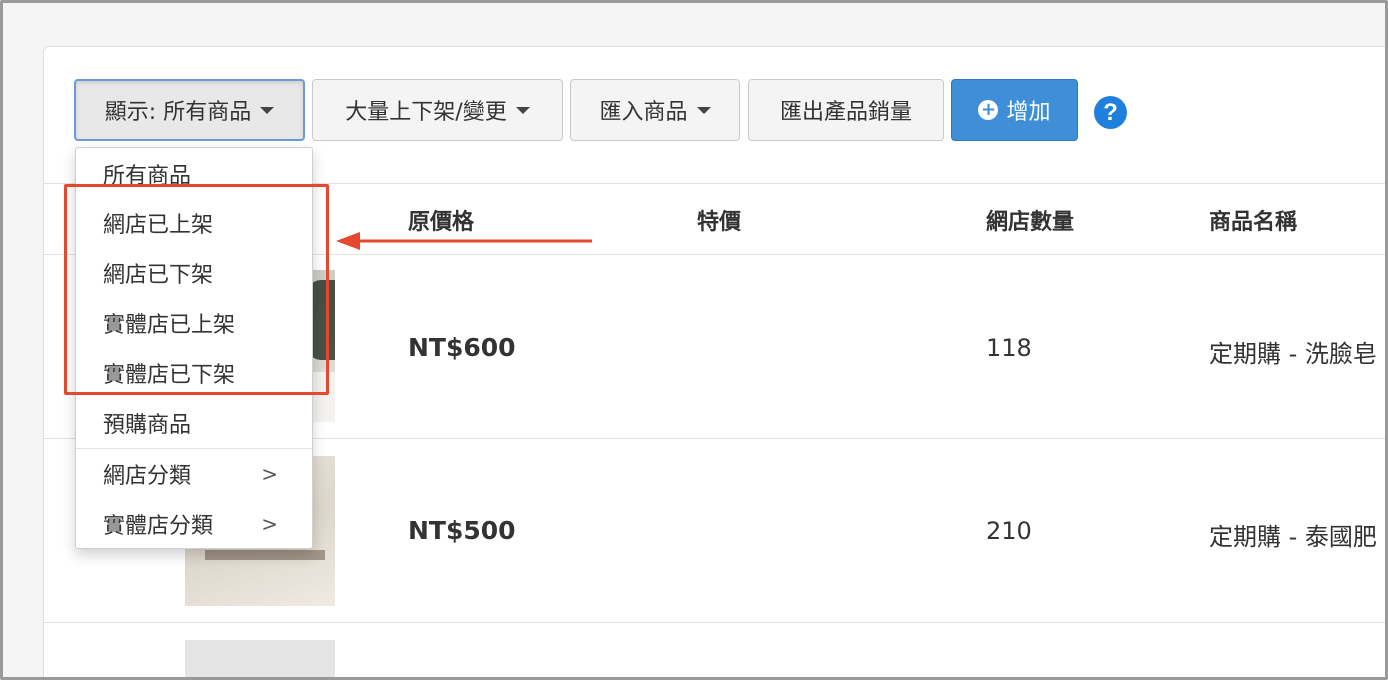 This screenshot has height=680, width=1388. Describe the element at coordinates (194, 174) in the screenshot. I see `menu-item-all-products: 所有商品` at that location.